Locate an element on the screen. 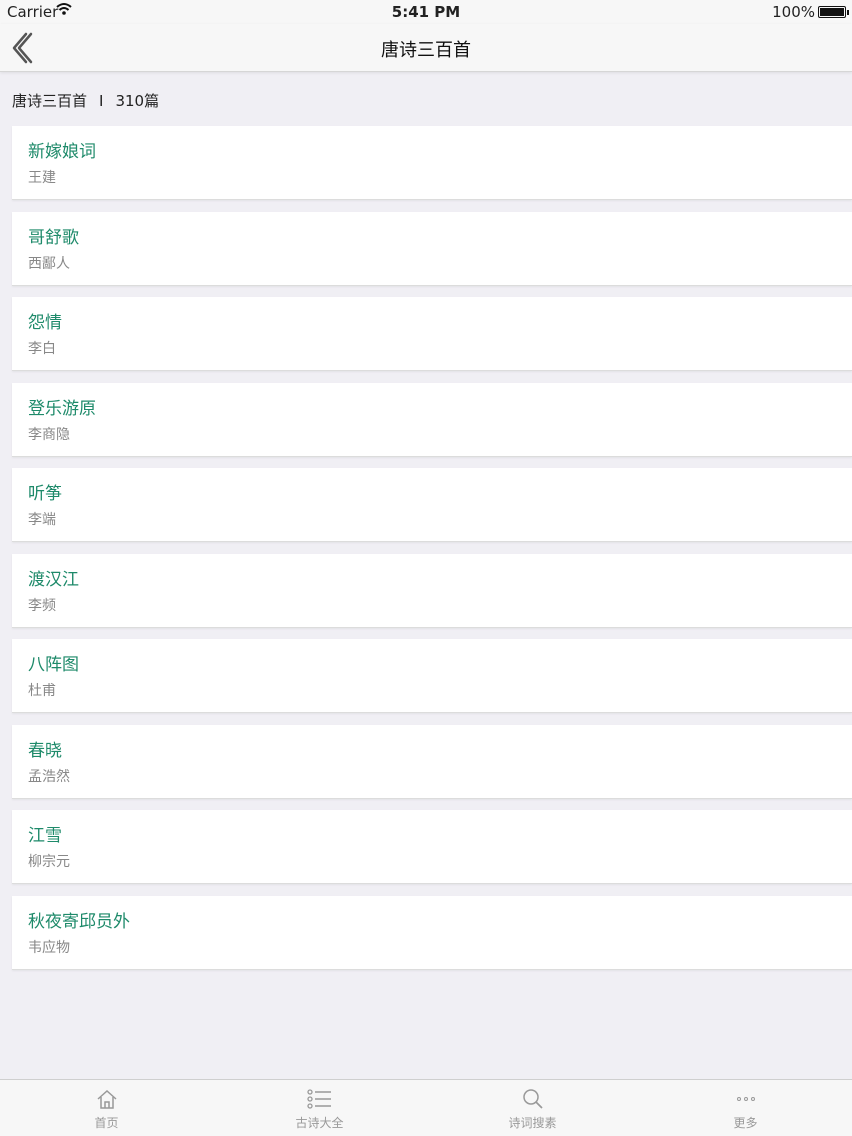 This screenshot has width=852, height=1136. tab-search: 诗词搜素 is located at coordinates (532, 1108).